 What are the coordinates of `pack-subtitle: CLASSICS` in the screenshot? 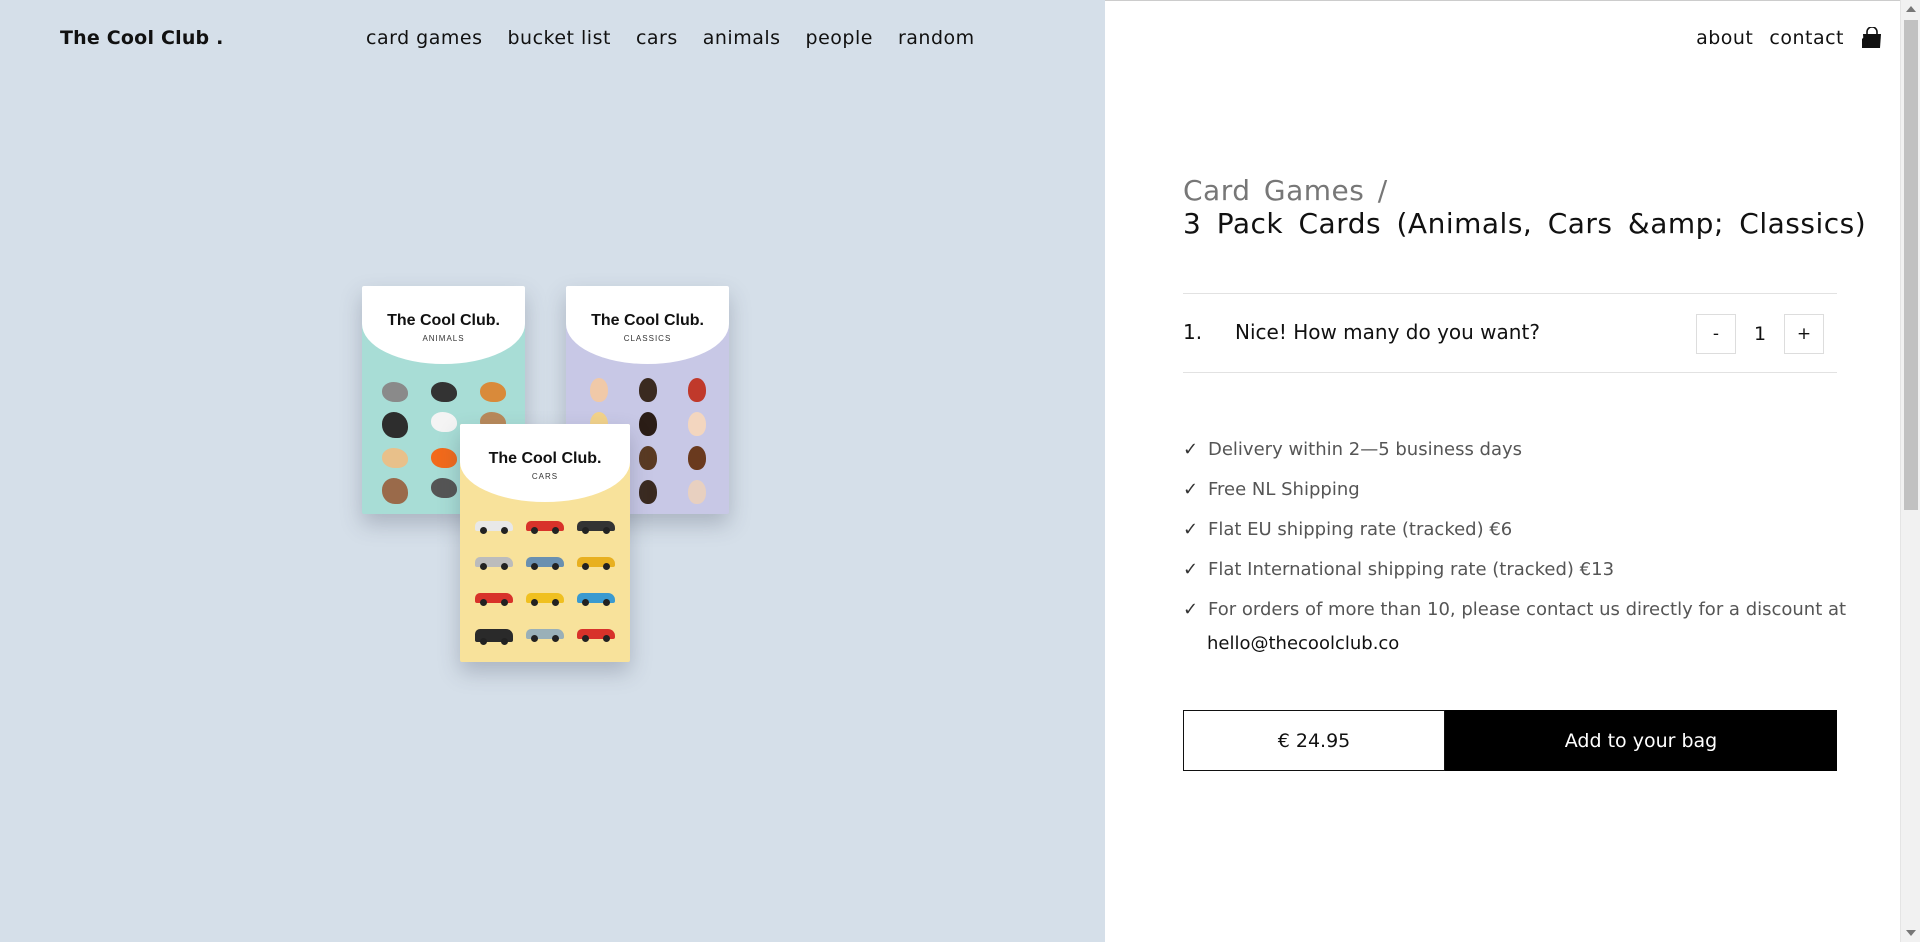 It's located at (647, 338).